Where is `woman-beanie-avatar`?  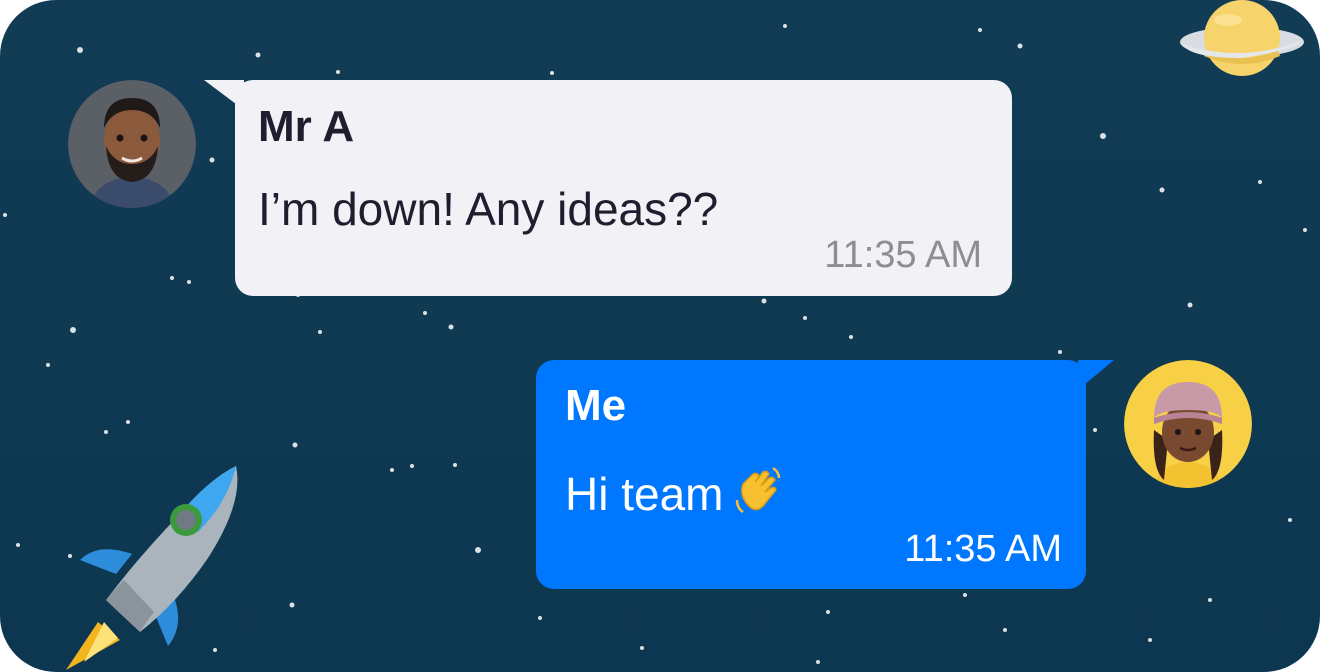 woman-beanie-avatar is located at coordinates (1188, 424).